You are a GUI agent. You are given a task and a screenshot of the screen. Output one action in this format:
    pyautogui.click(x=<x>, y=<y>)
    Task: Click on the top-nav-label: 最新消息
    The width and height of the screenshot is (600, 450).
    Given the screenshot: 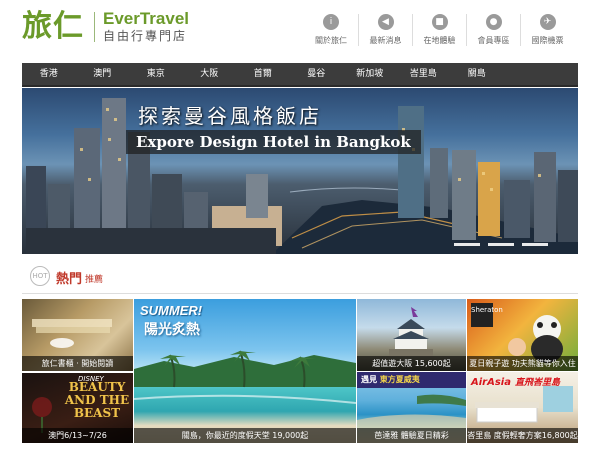 What is the action you would take?
    pyautogui.click(x=385, y=40)
    